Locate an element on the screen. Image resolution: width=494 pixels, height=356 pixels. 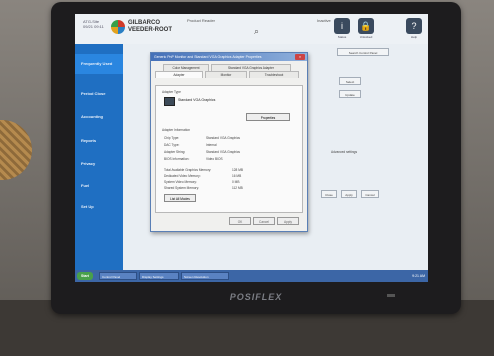
sidebar-item-accounting: Accounting is located at coordinates (99, 117).